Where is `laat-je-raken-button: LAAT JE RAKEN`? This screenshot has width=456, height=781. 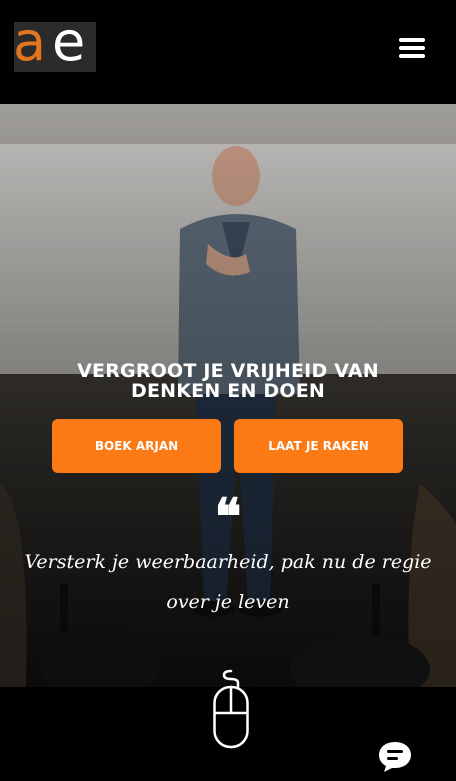 laat-je-raken-button: LAAT JE RAKEN is located at coordinates (318, 446).